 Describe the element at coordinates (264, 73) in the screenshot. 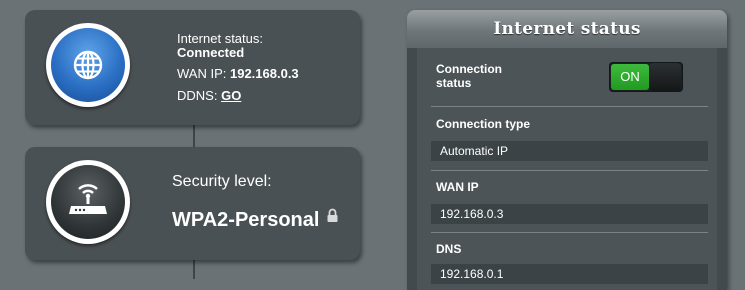

I see `wan-ip-value: 192.168.0.3` at that location.